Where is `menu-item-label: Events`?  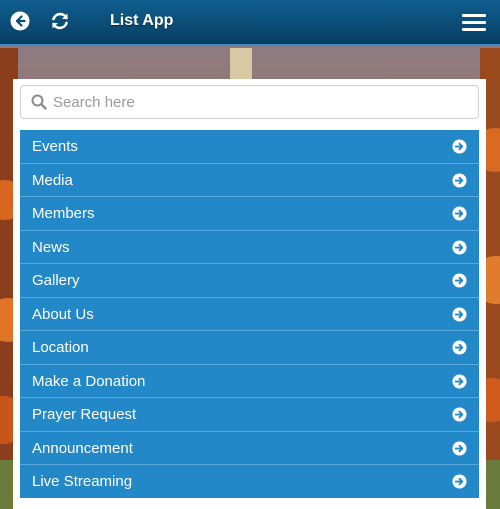
menu-item-label: Events is located at coordinates (55, 146).